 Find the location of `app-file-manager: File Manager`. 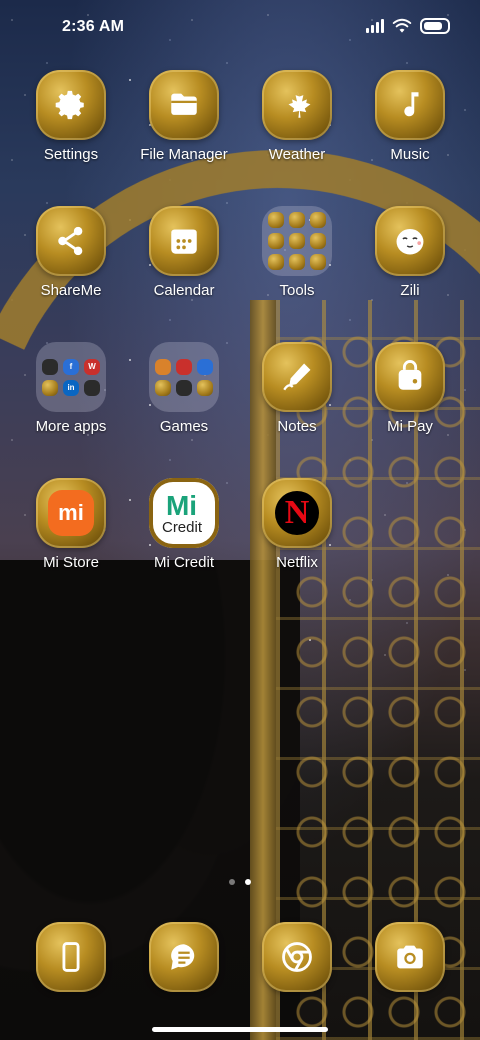

app-file-manager: File Manager is located at coordinates (184, 116).